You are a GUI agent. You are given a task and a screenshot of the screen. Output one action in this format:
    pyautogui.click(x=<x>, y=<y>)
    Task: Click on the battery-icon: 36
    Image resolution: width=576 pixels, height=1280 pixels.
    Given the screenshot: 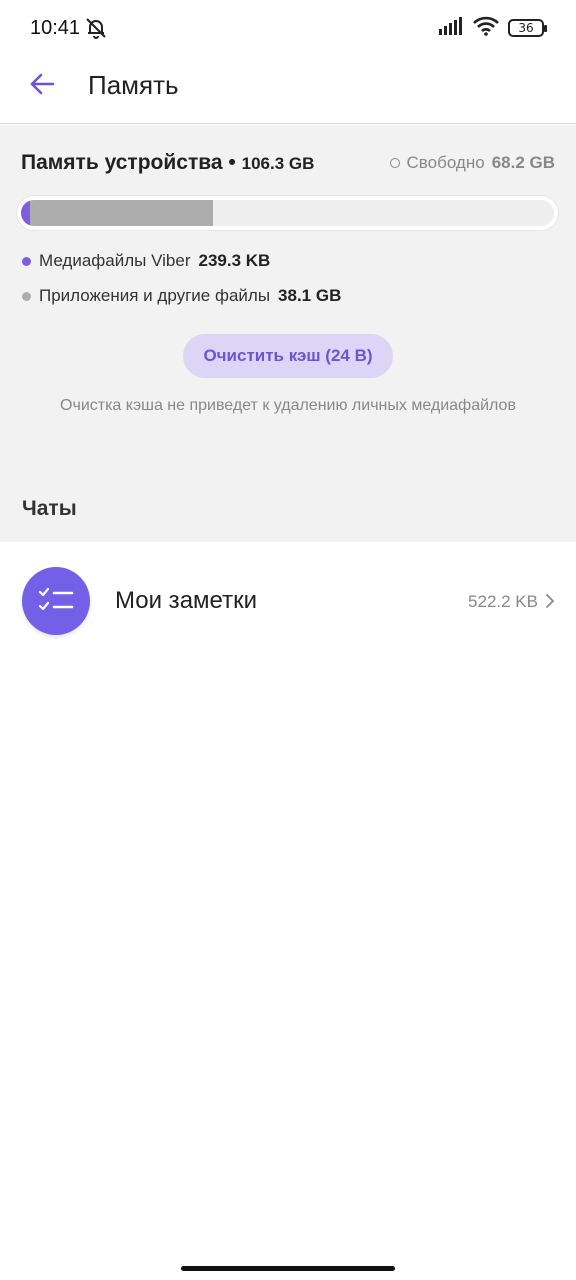 What is the action you would take?
    pyautogui.click(x=527, y=28)
    